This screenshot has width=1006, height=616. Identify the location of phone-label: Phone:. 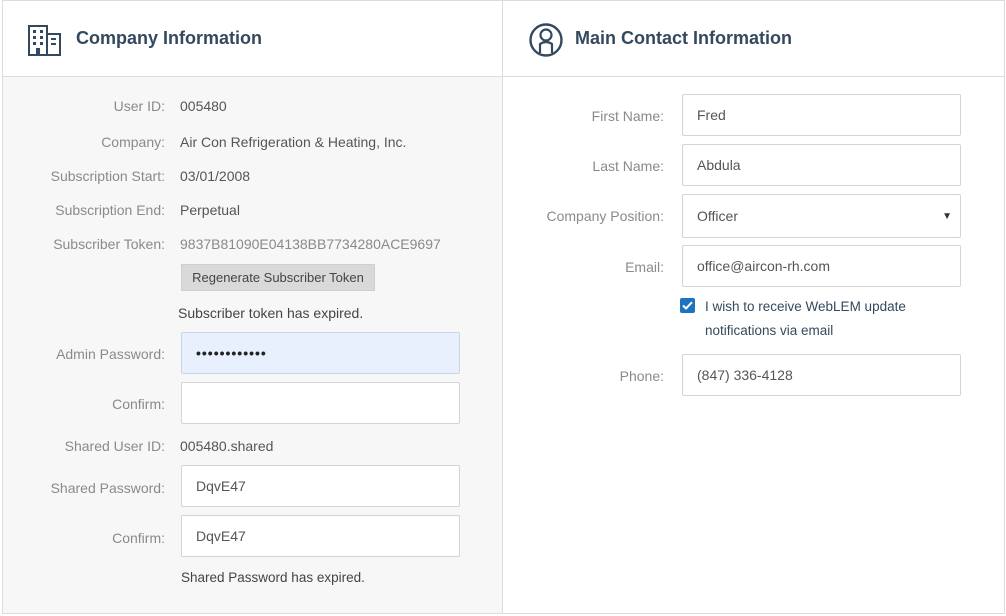
(641, 376).